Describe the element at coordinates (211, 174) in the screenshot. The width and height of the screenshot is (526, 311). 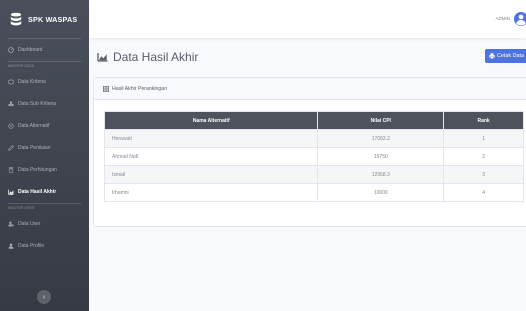
I see `cell-name: Ismail` at that location.